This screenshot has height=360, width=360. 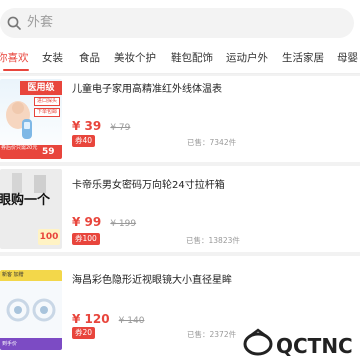 What do you see at coordinates (120, 128) in the screenshot?
I see `original-price: ¥ 79` at bounding box center [120, 128].